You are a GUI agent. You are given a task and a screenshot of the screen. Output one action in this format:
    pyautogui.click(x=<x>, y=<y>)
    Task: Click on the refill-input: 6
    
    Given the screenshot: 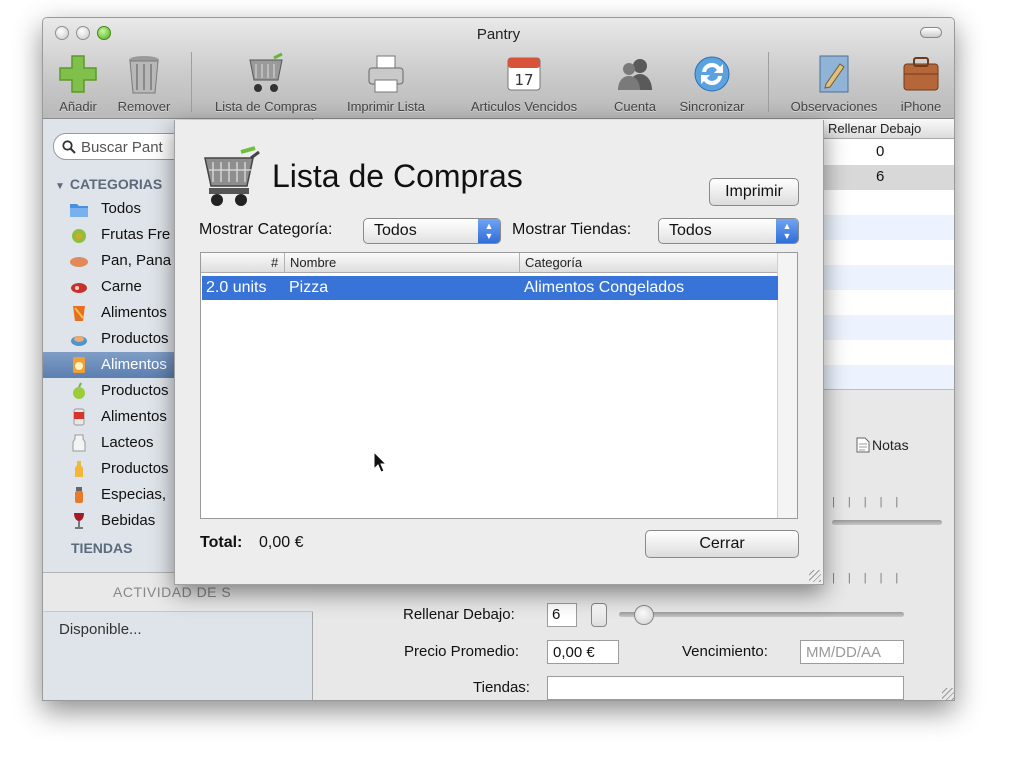 What is the action you would take?
    pyautogui.click(x=562, y=615)
    